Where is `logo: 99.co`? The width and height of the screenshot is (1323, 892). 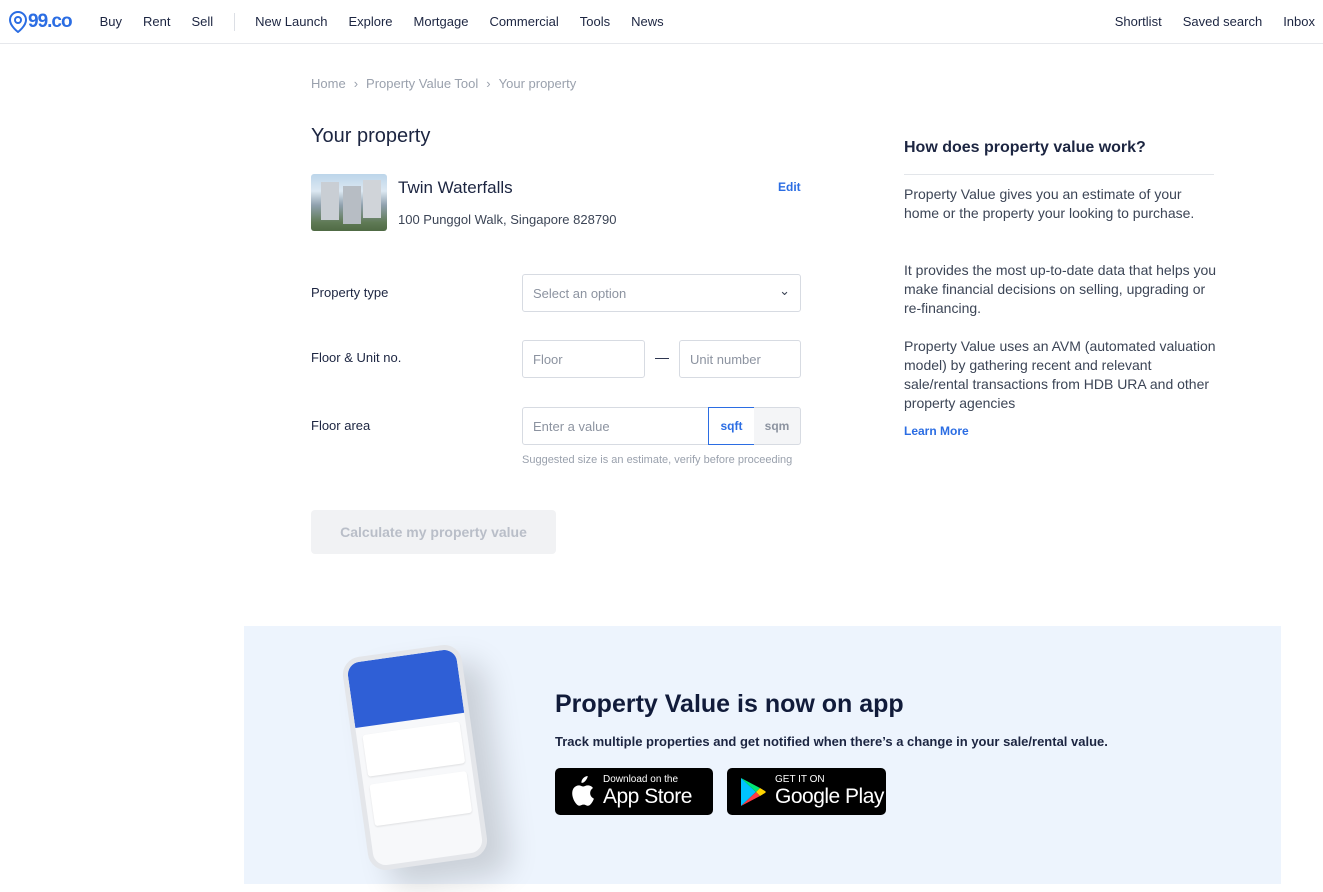 logo: 99.co is located at coordinates (40, 21).